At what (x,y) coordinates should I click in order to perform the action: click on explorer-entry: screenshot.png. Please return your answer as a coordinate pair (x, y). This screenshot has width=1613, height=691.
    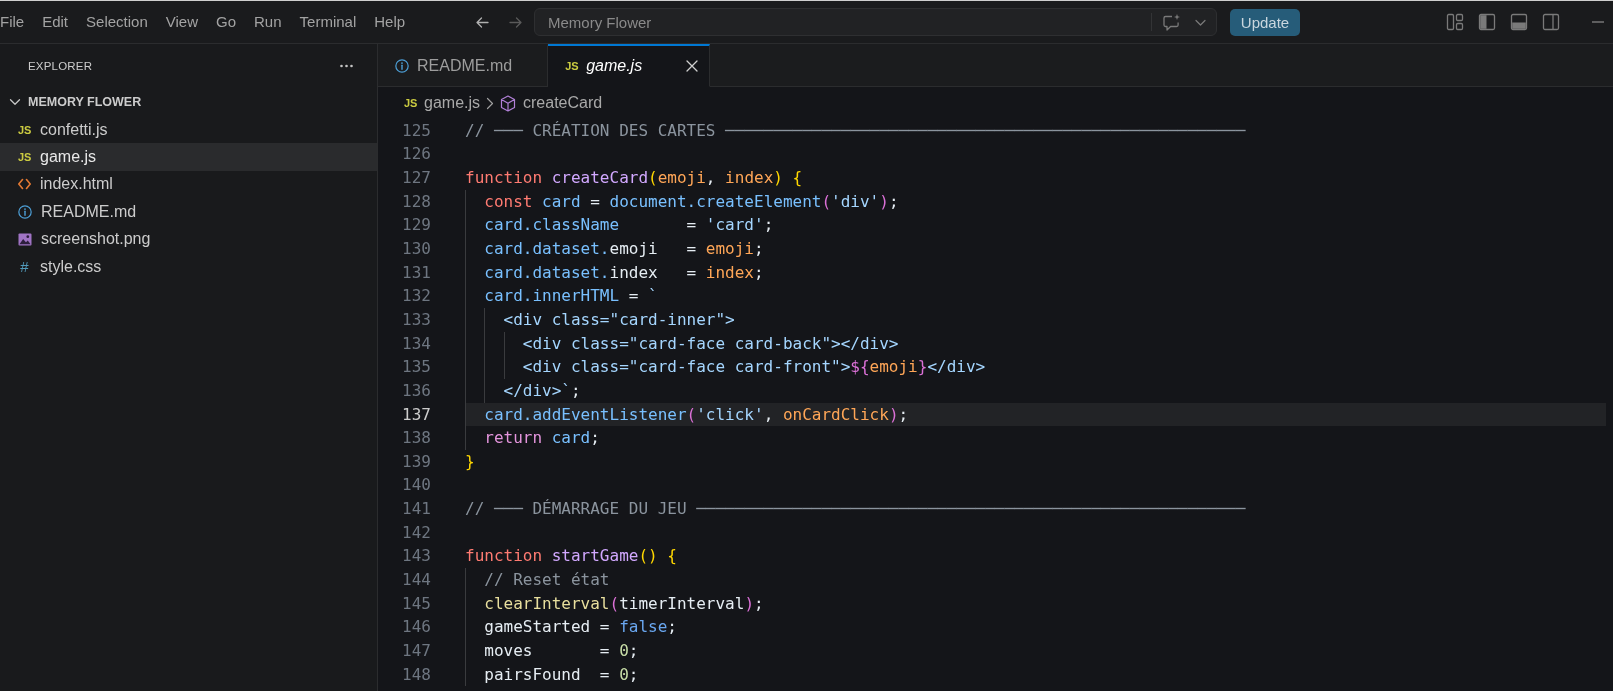
    Looking at the image, I should click on (188, 239).